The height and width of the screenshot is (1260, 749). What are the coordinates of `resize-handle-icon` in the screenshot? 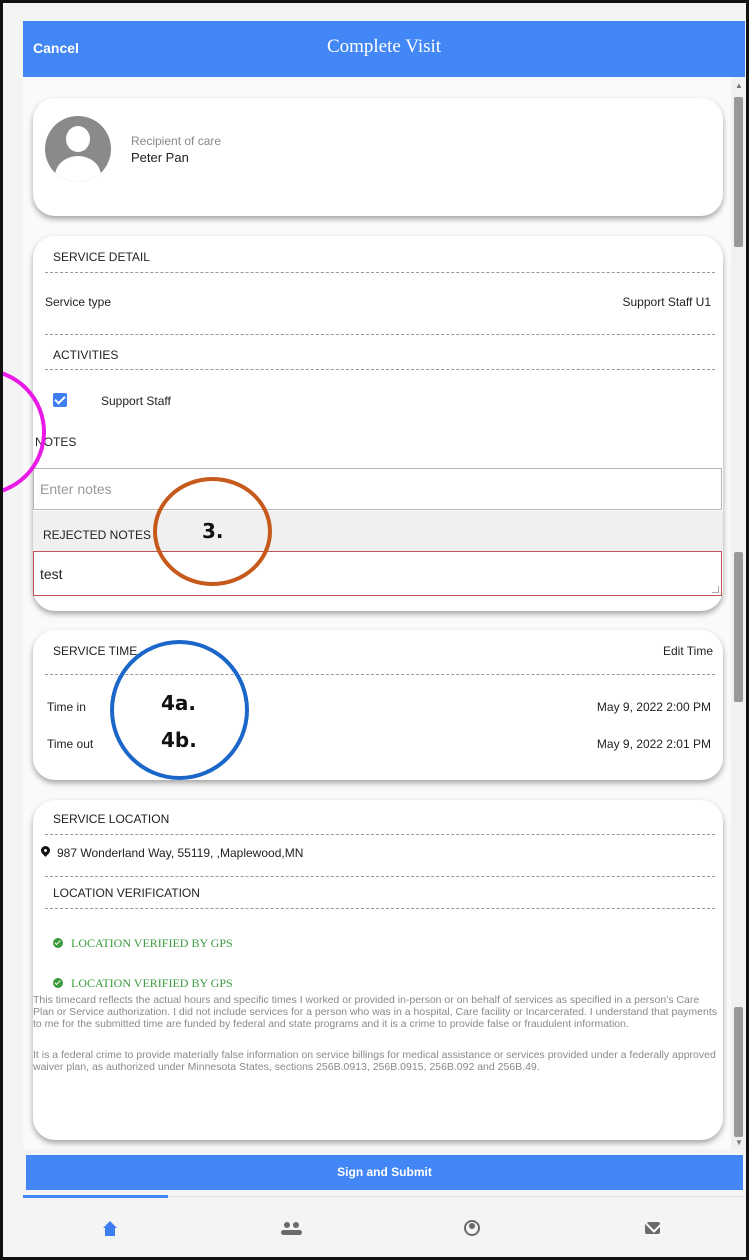 It's located at (715, 589).